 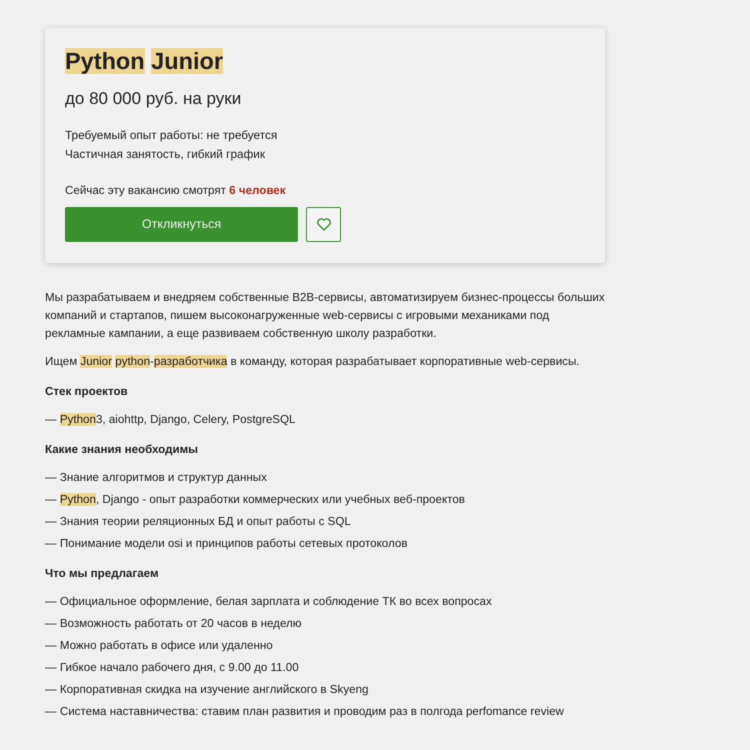 I want to click on list-item: — Python, Django - опыт разработки коммерческих или учебных веб-проектов, so click(x=255, y=500).